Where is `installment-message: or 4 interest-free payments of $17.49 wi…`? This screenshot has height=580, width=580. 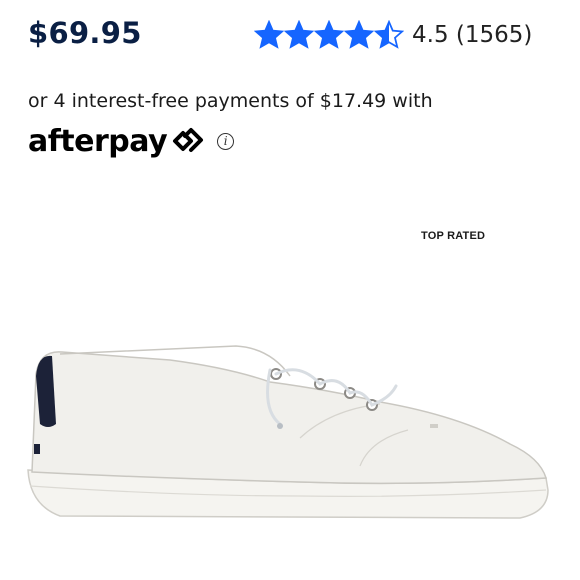 installment-message: or 4 interest-free payments of $17.49 wi… is located at coordinates (230, 101).